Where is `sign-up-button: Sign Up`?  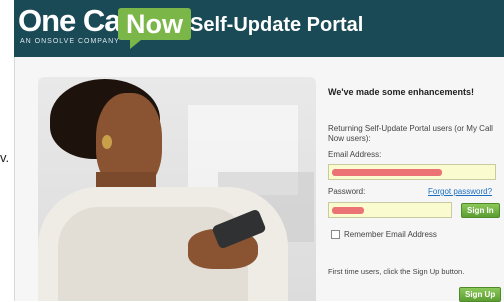
sign-up-button: Sign Up is located at coordinates (480, 294).